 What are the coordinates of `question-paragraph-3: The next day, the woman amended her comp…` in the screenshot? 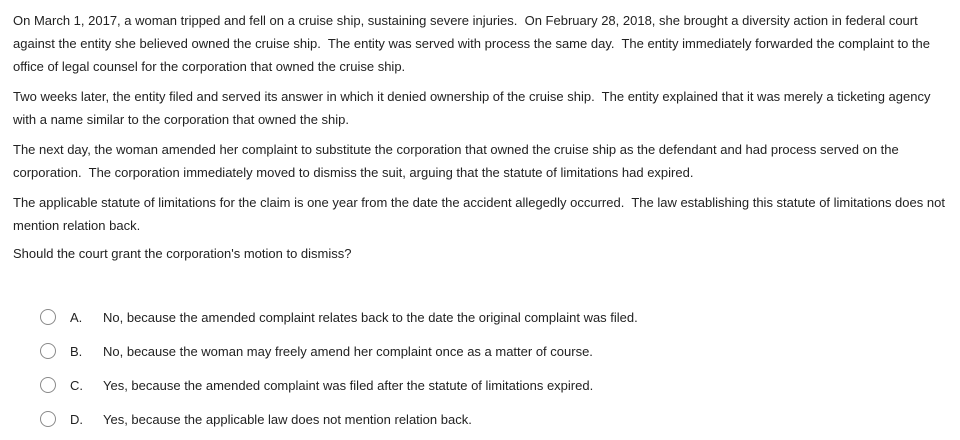 It's located at (458, 161).